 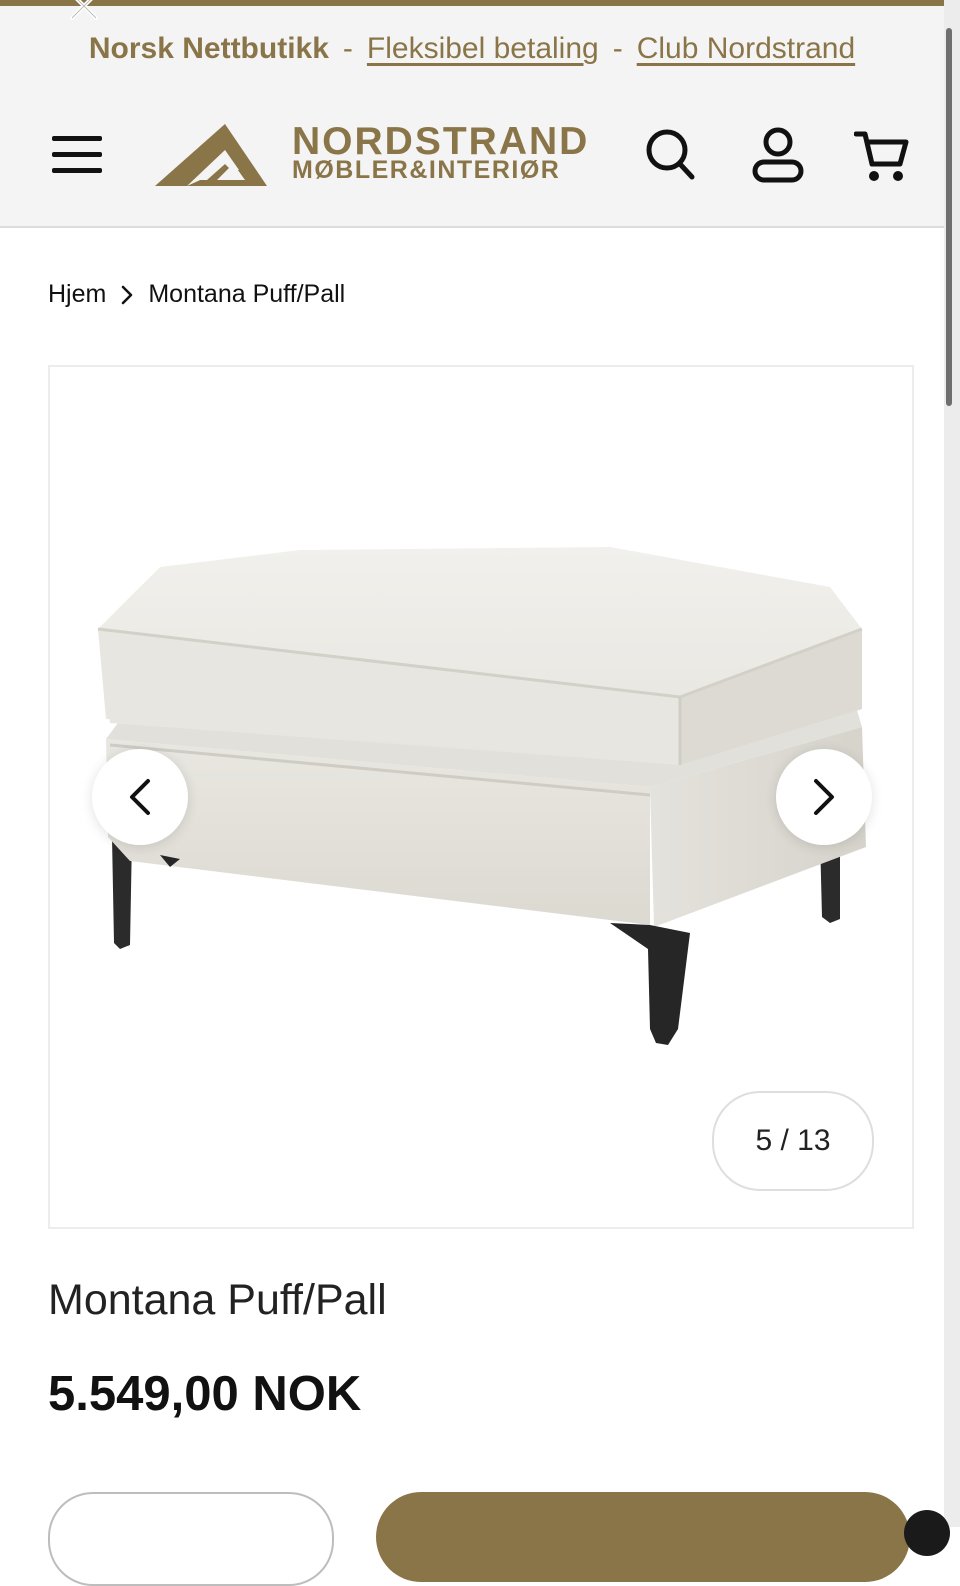 I want to click on club-nordstrand-link: Club Nordstrand, so click(x=746, y=49).